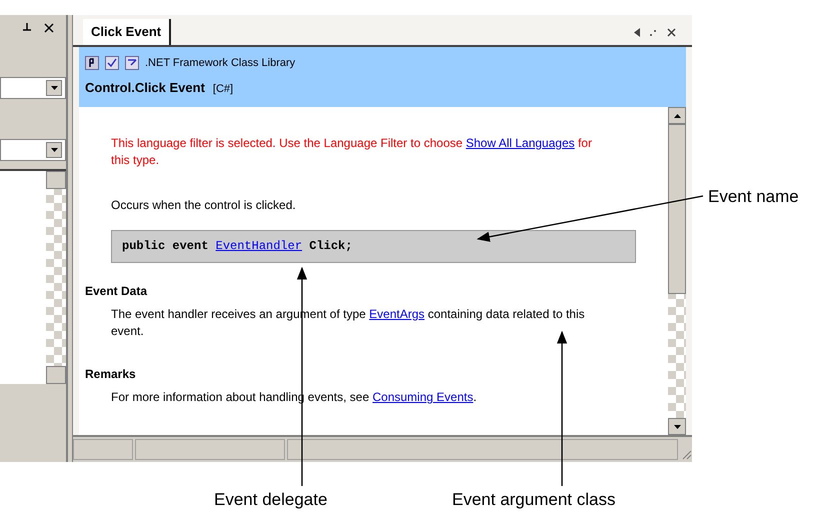 The width and height of the screenshot is (836, 512). I want to click on section-heading: Event Data, so click(116, 291).